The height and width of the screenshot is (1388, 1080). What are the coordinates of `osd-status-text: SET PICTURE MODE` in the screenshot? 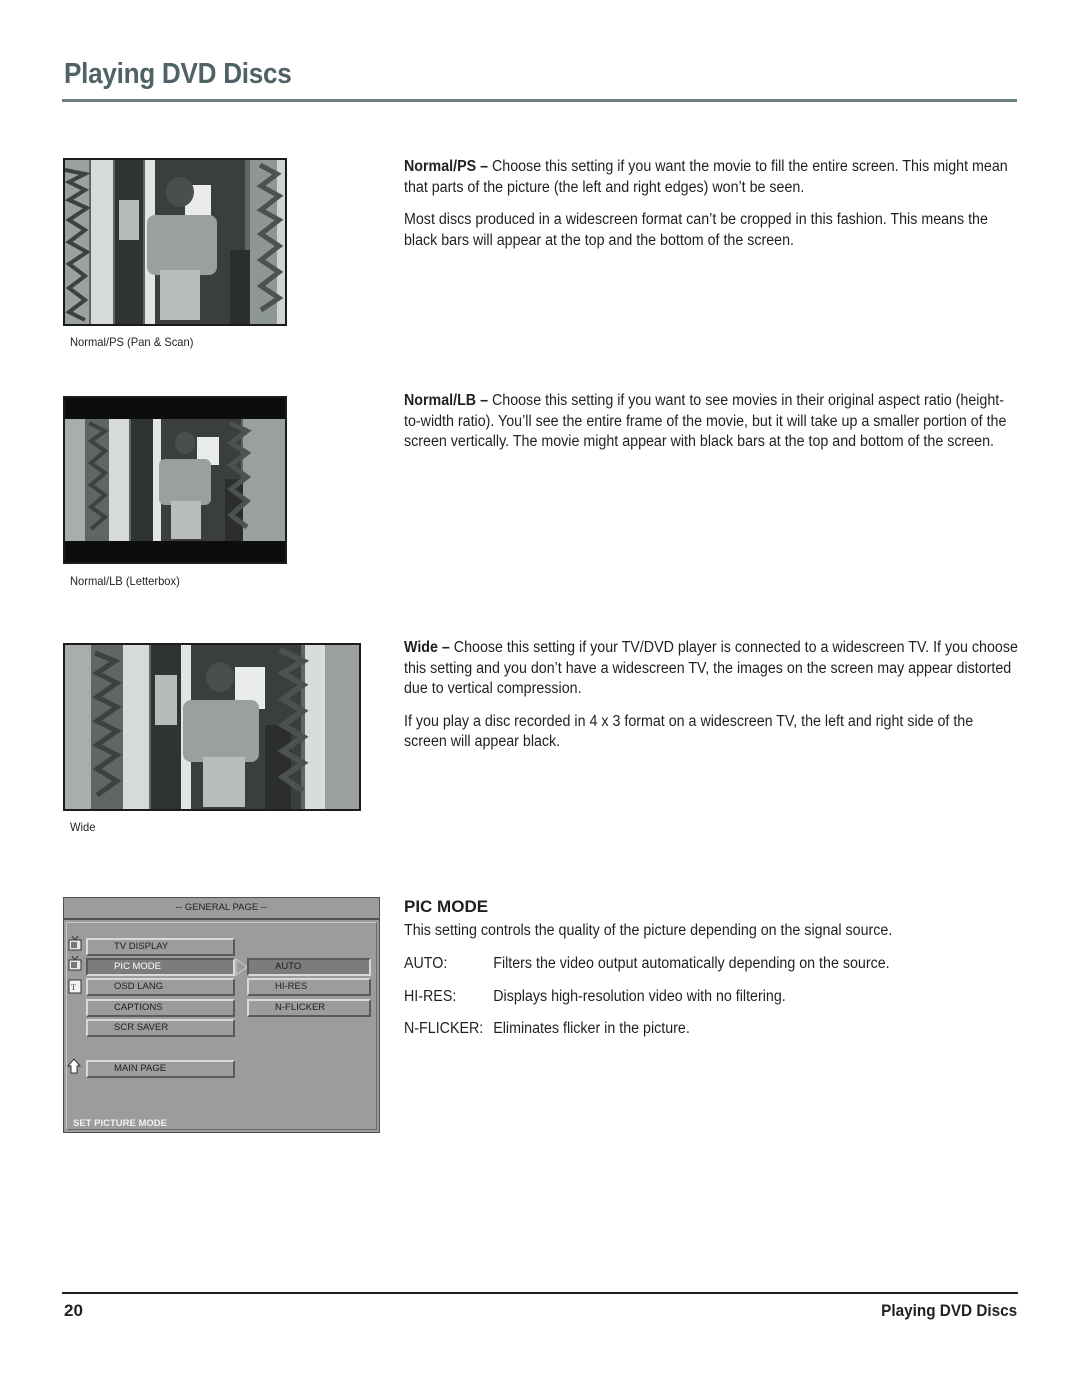 It's located at (120, 1123).